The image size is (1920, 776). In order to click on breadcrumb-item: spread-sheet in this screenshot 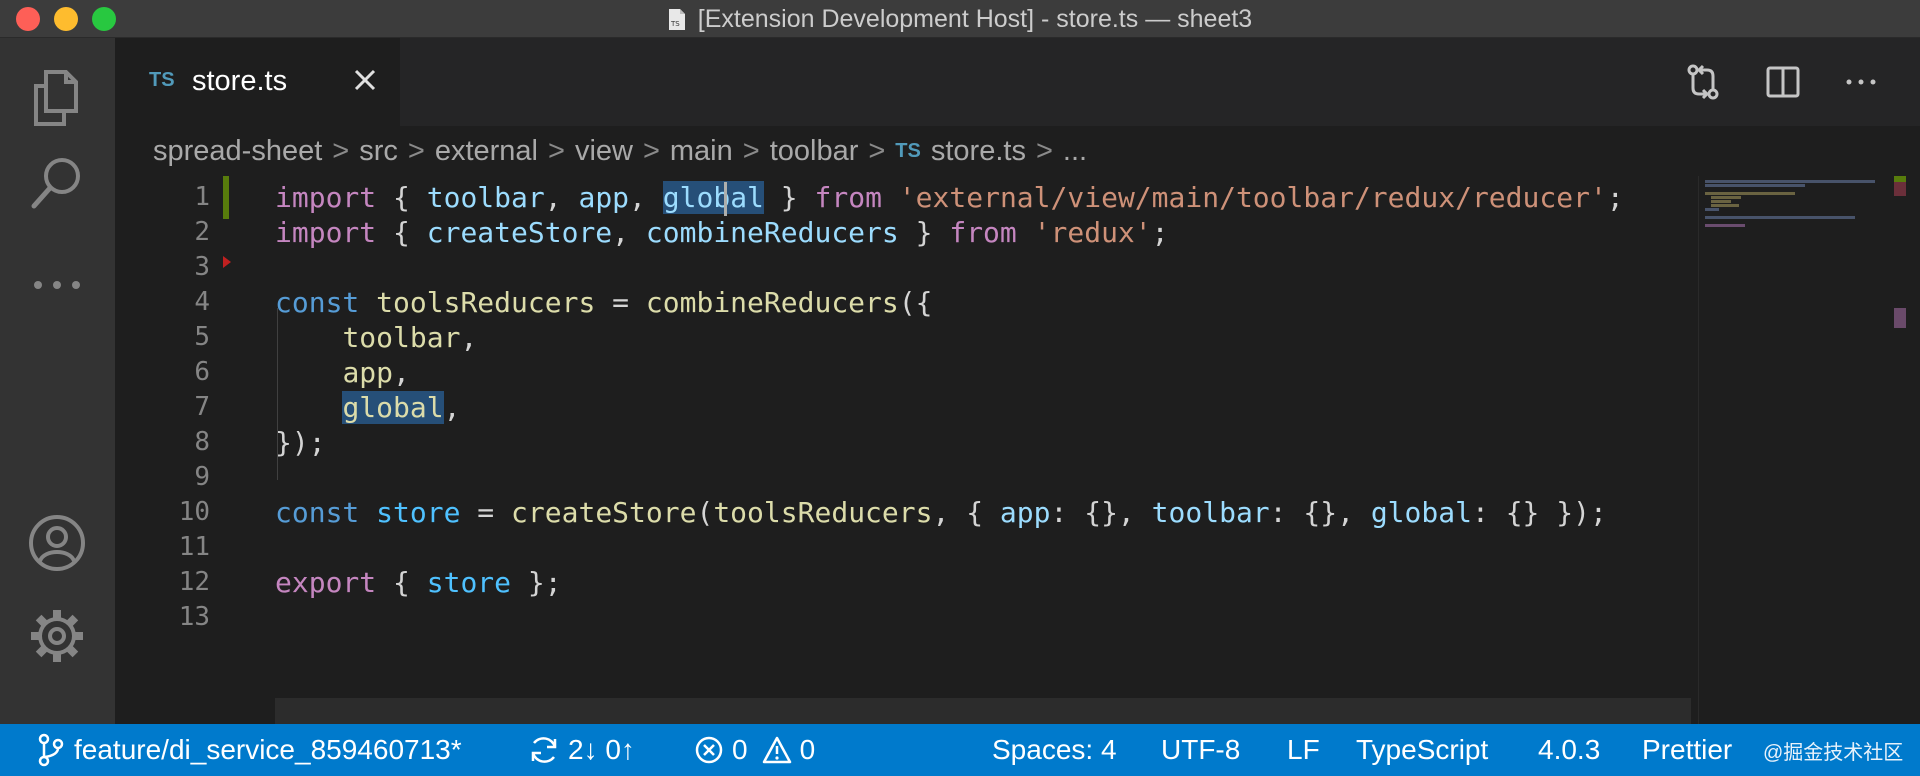, I will do `click(237, 151)`.